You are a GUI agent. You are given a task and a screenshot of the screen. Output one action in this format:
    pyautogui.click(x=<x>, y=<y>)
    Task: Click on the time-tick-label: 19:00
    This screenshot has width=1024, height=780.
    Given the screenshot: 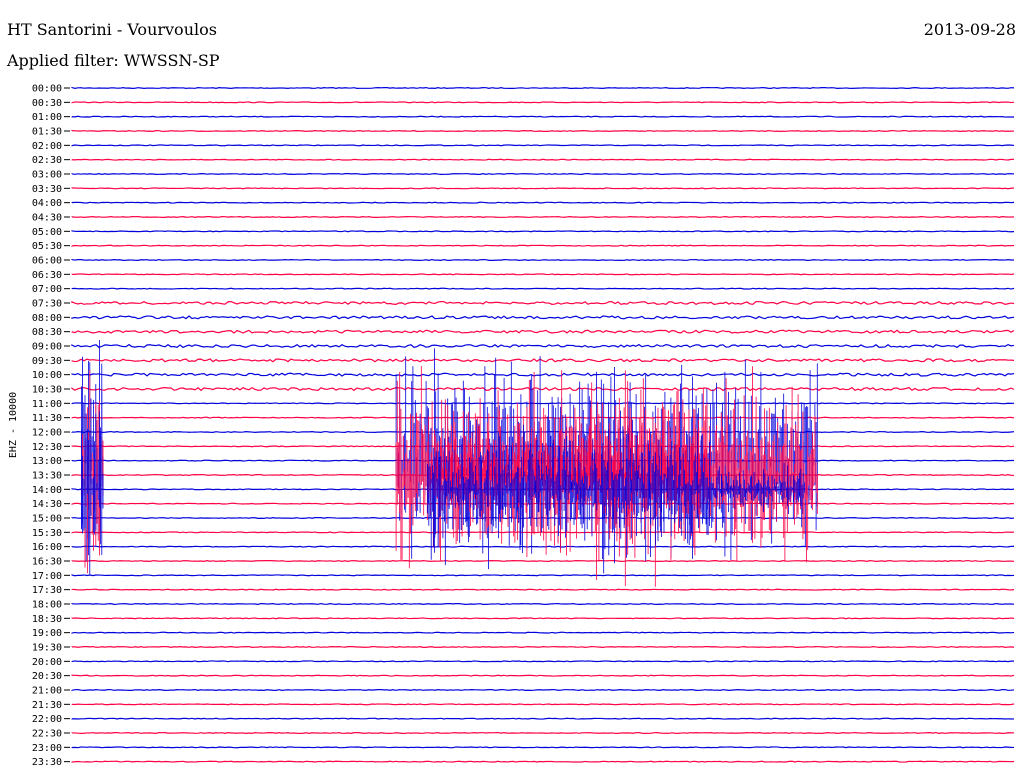 What is the action you would take?
    pyautogui.click(x=47, y=633)
    